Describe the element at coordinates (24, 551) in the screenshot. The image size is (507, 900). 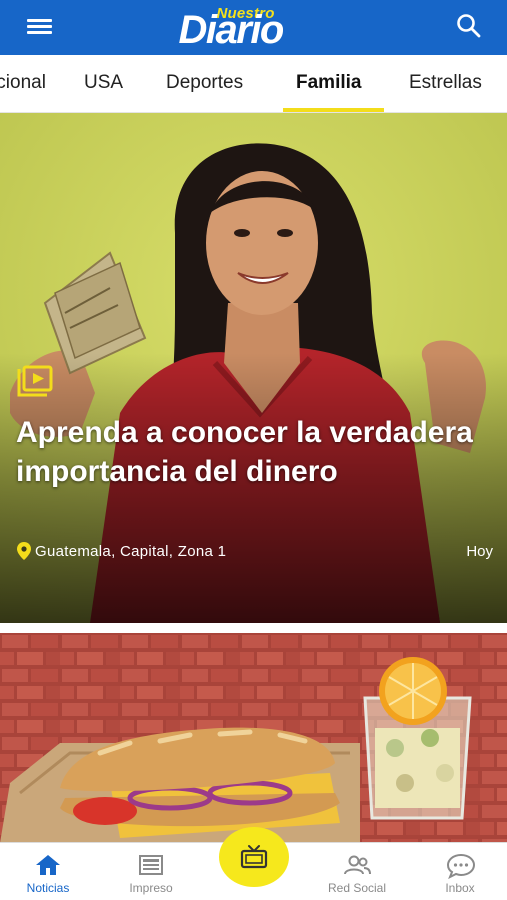
I see `map-pin-icon` at that location.